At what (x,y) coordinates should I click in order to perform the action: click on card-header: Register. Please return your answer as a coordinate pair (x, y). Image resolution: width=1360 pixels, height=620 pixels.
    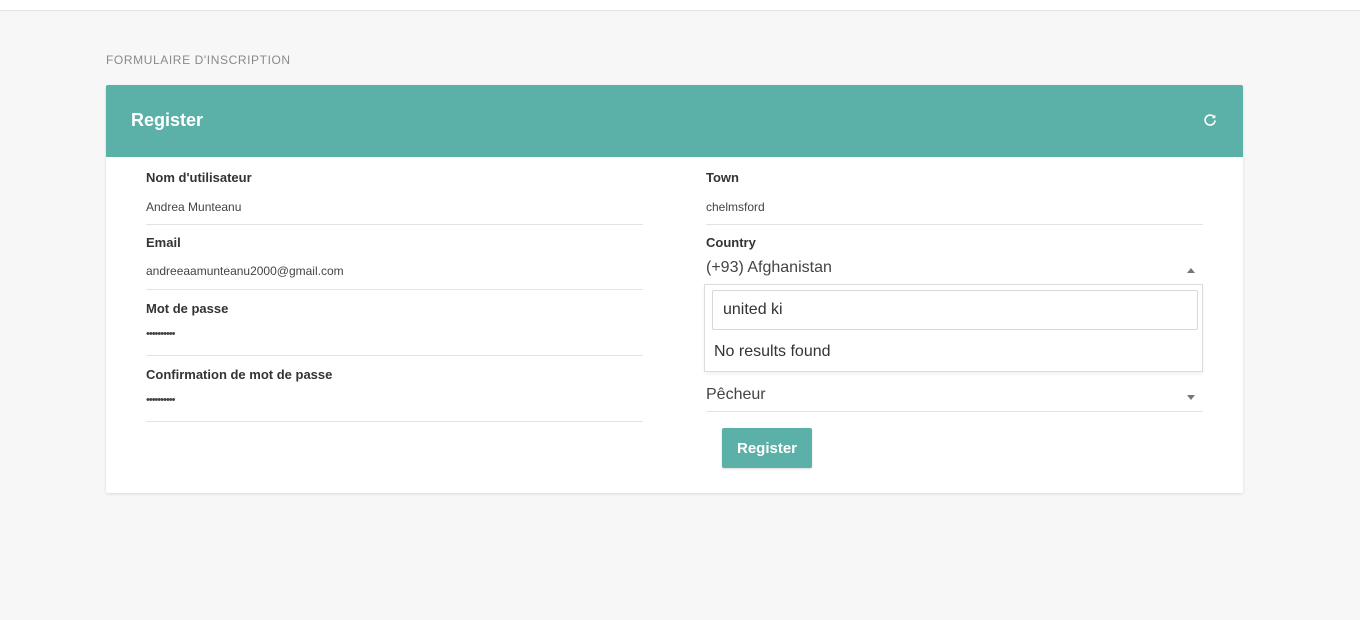
    Looking at the image, I should click on (674, 121).